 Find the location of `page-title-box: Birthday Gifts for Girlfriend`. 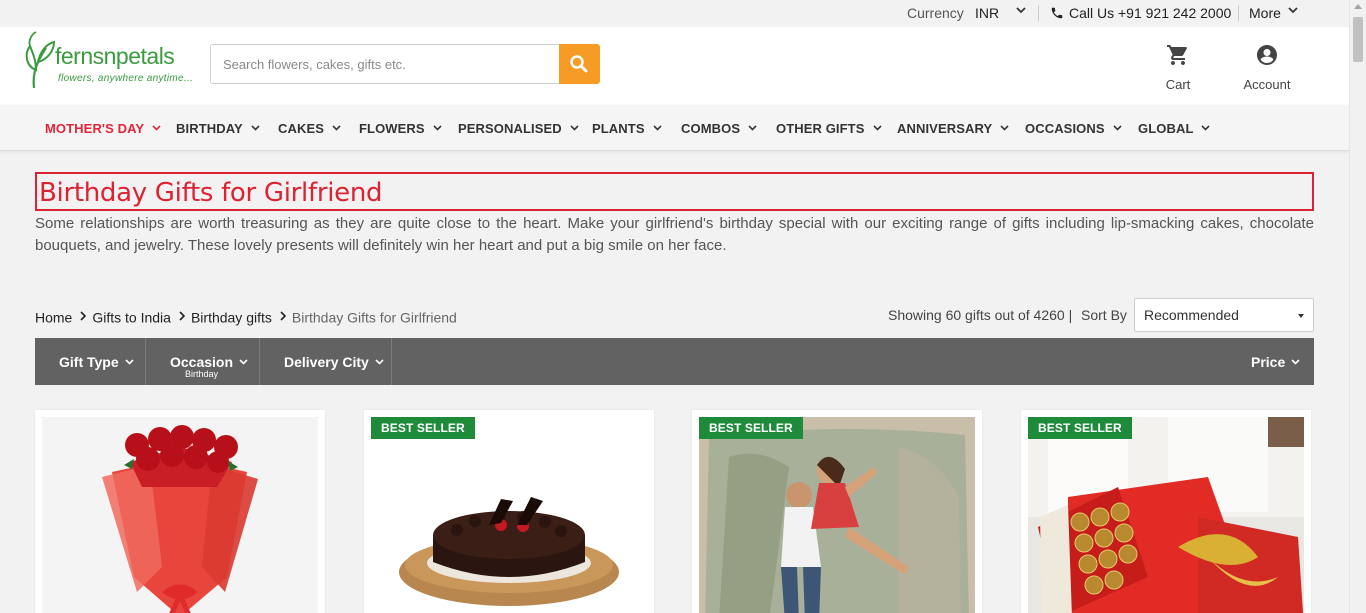

page-title-box: Birthday Gifts for Girlfriend is located at coordinates (674, 191).